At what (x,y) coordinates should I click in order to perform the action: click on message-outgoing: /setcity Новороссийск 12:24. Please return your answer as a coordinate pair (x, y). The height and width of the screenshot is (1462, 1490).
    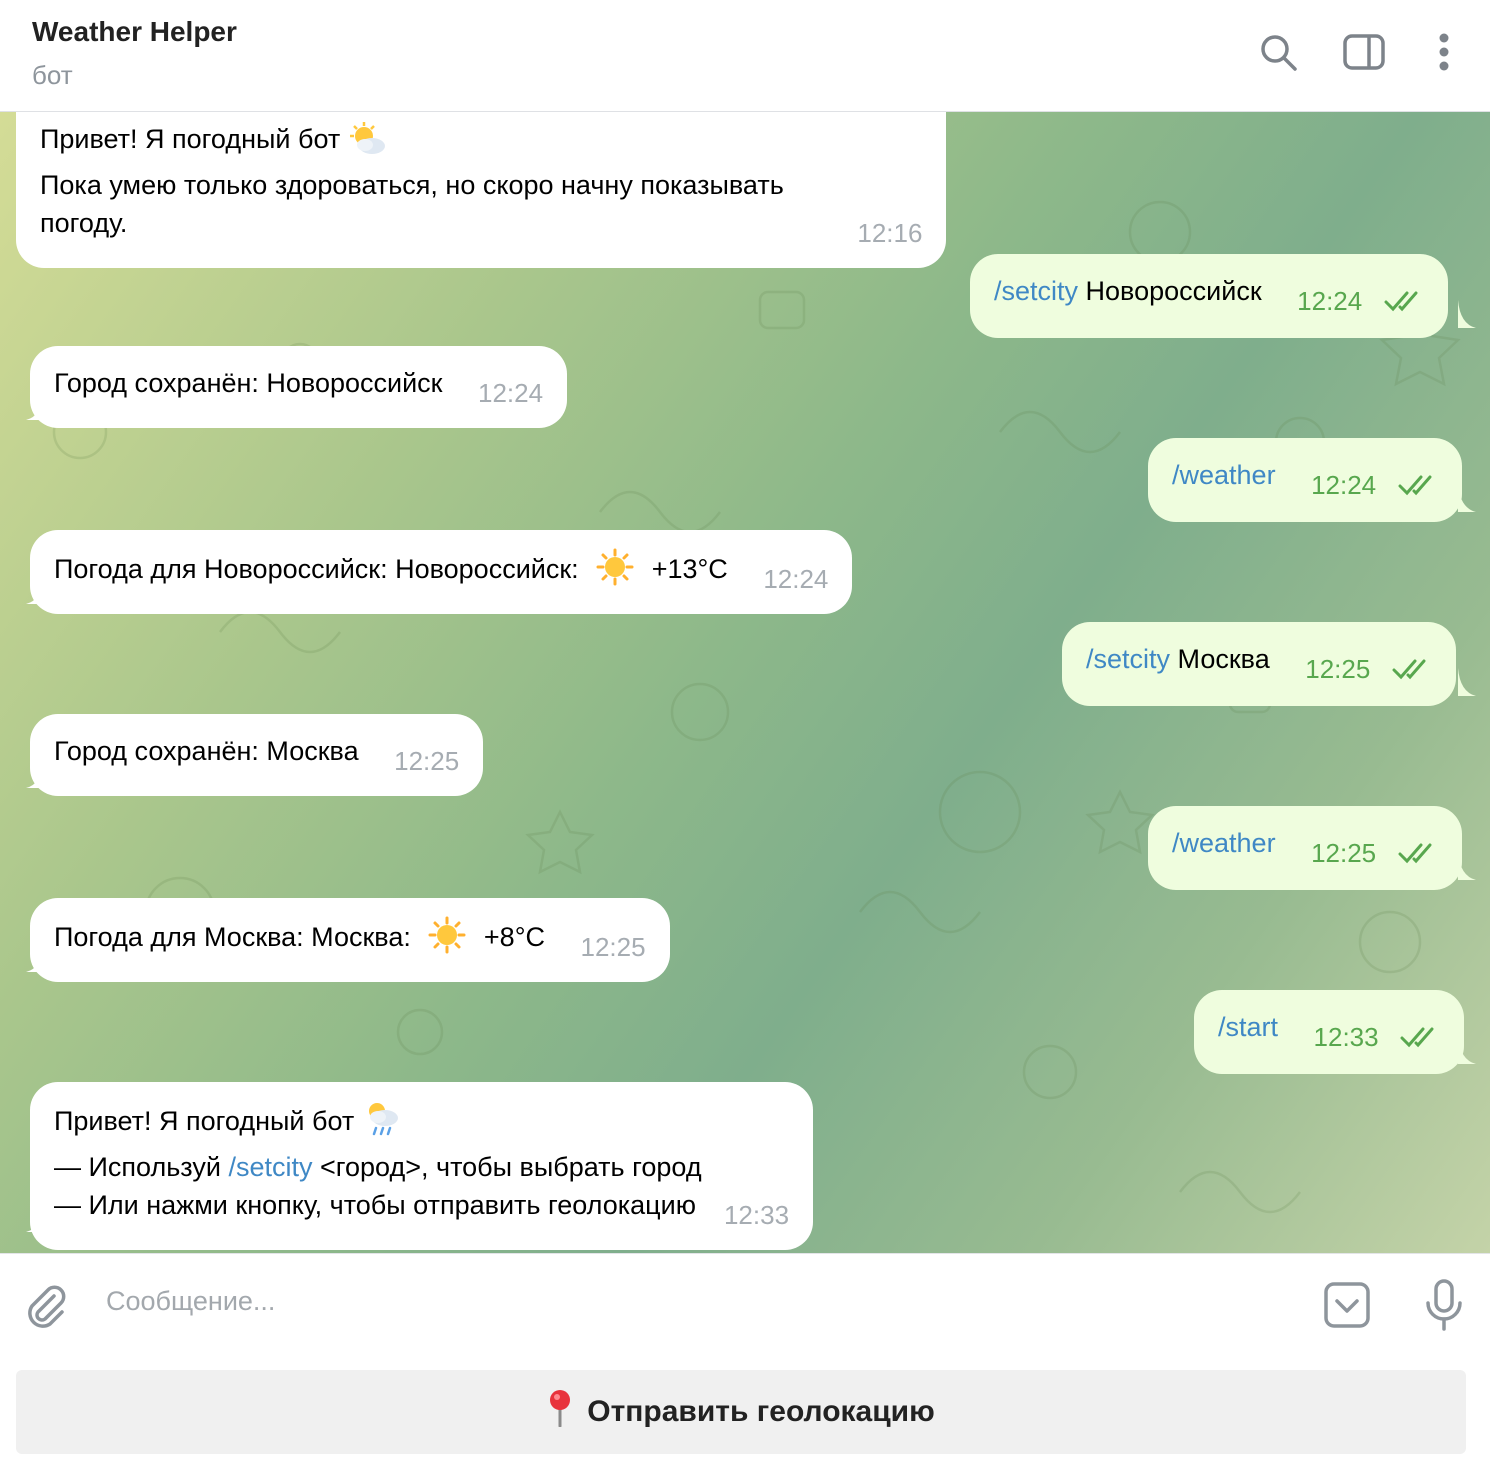
    Looking at the image, I should click on (1209, 296).